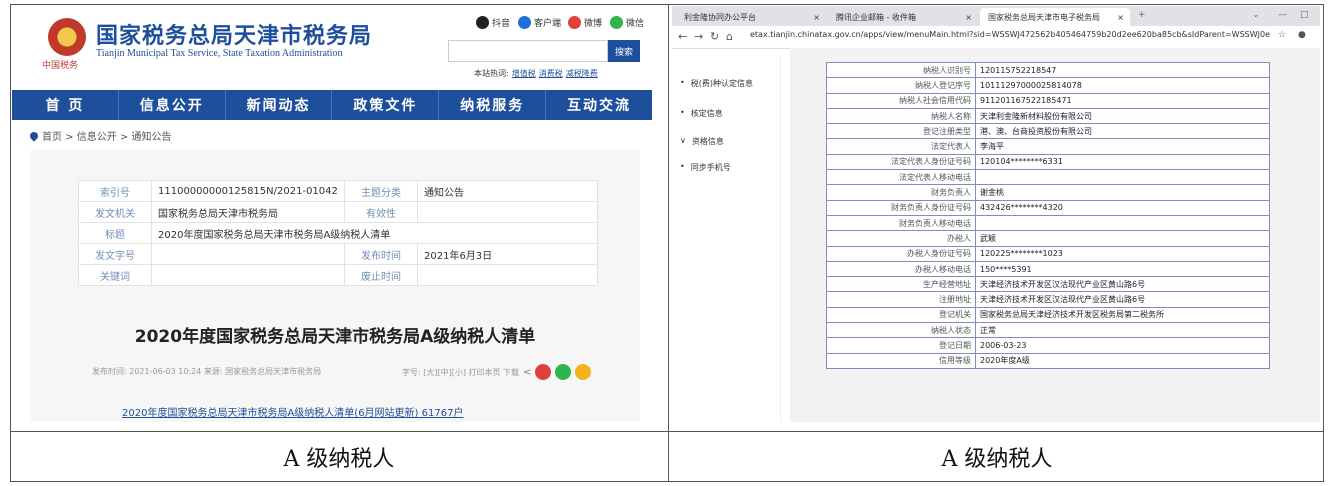 The image size is (1336, 486). Describe the element at coordinates (1048, 177) in the screenshot. I see `taxpayer-info-row: 法定代表人移动电话` at that location.